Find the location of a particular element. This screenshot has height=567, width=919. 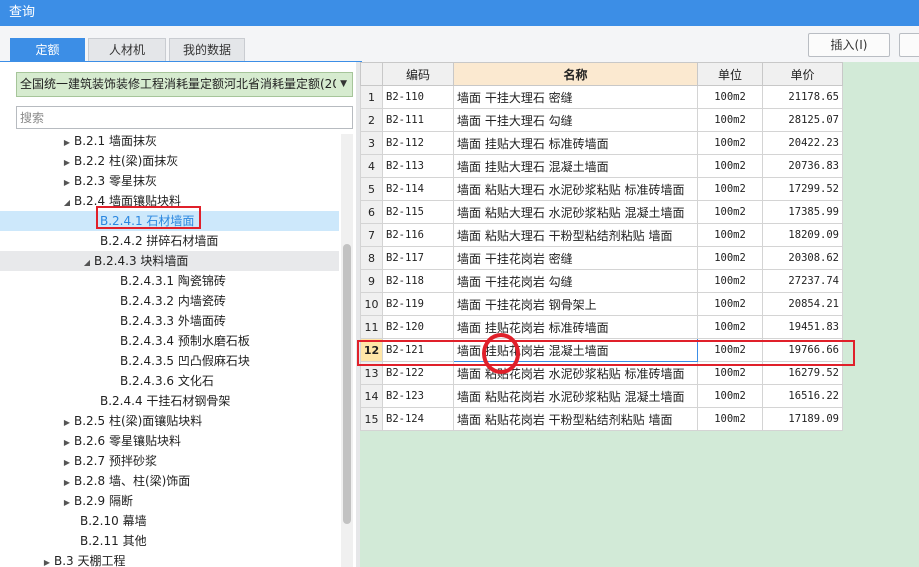

tree-node: B.2.4.4 干挂石材钢骨架 is located at coordinates (165, 401).